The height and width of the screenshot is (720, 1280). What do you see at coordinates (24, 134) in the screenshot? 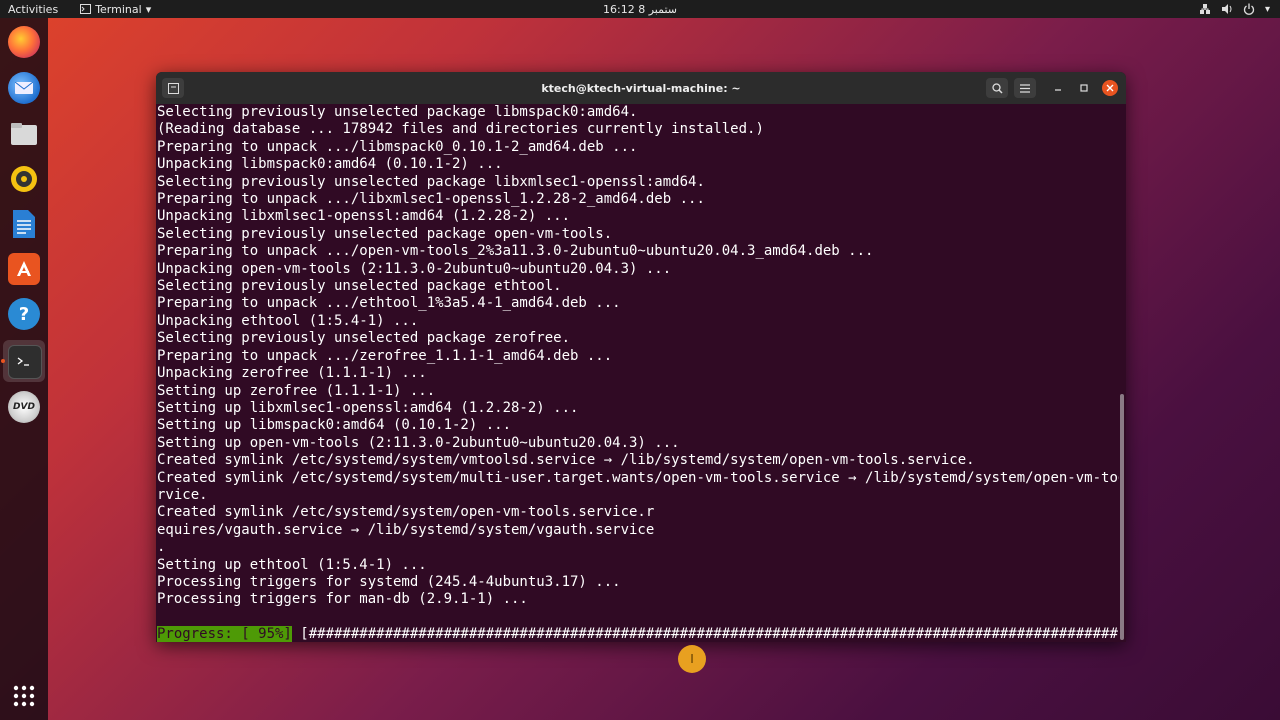
I see `files-icon` at bounding box center [24, 134].